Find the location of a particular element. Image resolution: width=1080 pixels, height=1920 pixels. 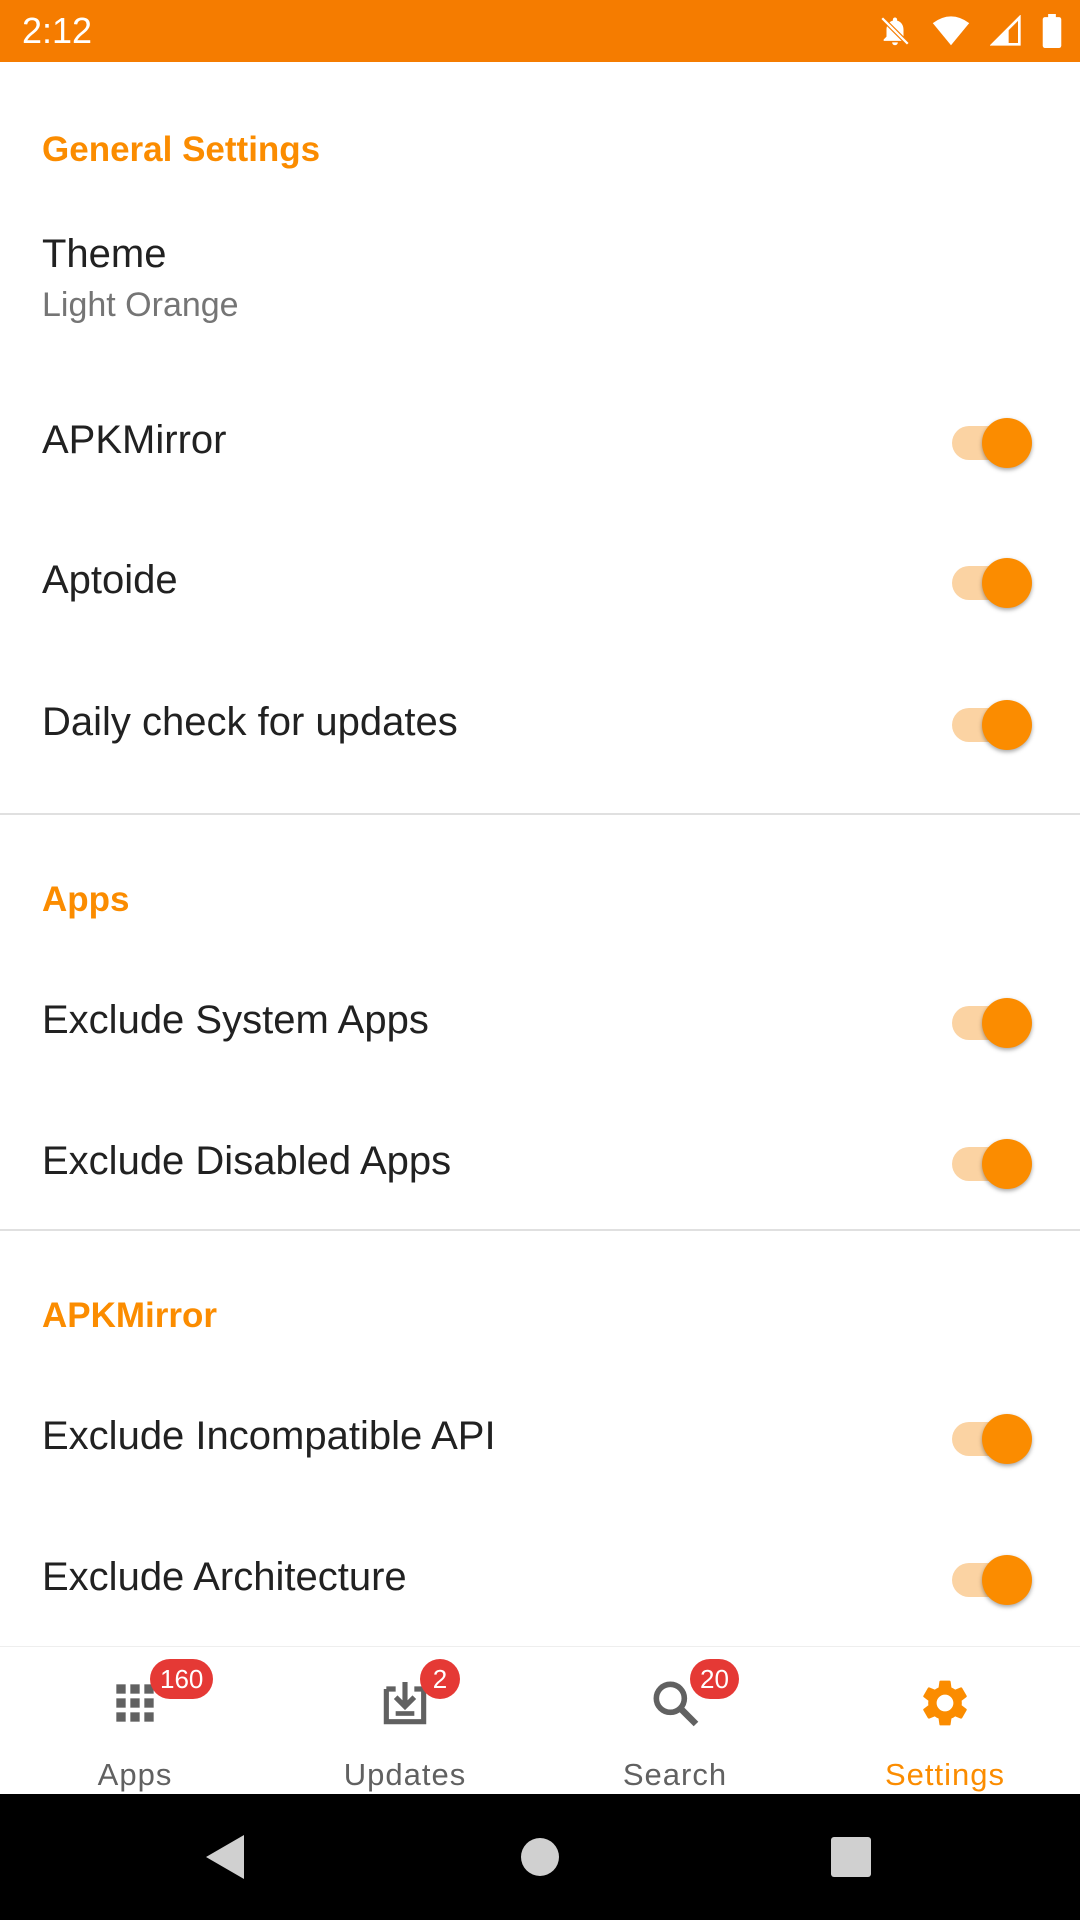

nav-updates: 2 Updates is located at coordinates (405, 1721).